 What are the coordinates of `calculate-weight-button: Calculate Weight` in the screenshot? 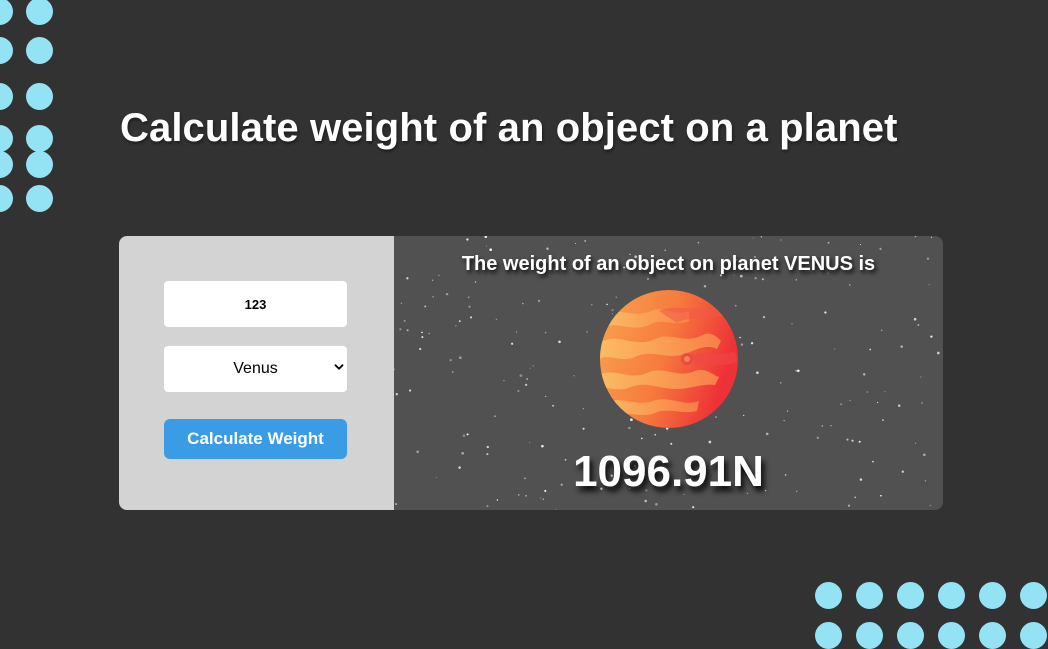 It's located at (255, 439).